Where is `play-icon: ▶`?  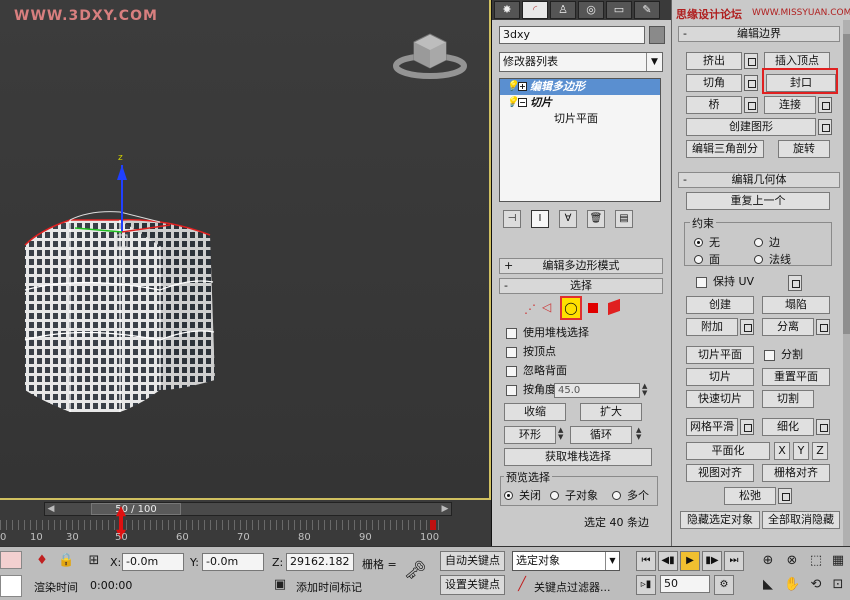 play-icon: ▶ is located at coordinates (690, 561).